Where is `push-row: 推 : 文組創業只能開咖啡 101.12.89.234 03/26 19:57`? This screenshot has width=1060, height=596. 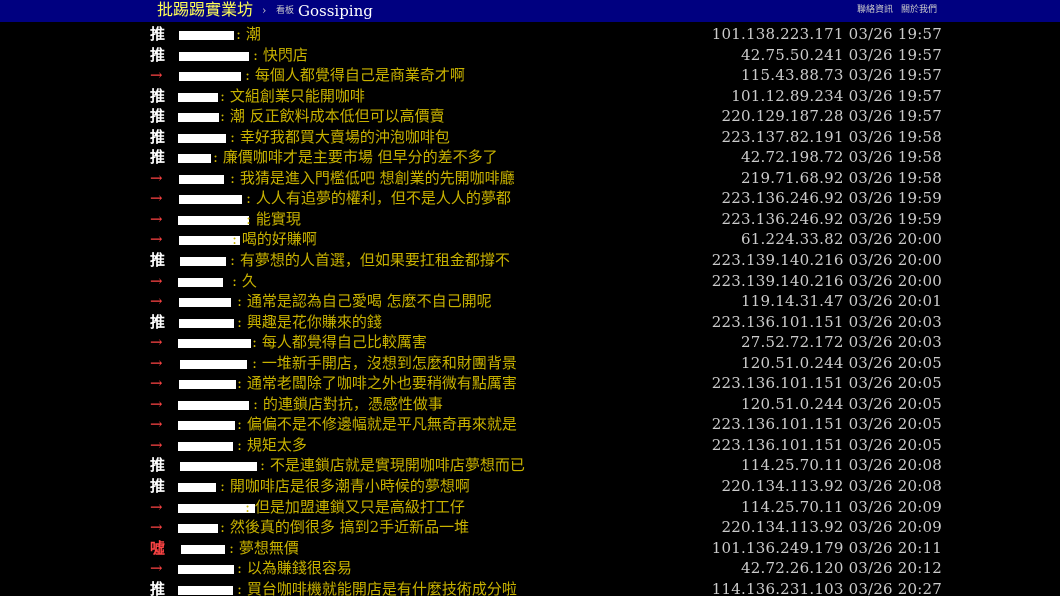
push-row: 推 : 文組創業只能開咖啡 101.12.89.234 03/26 19:57 is located at coordinates (530, 96).